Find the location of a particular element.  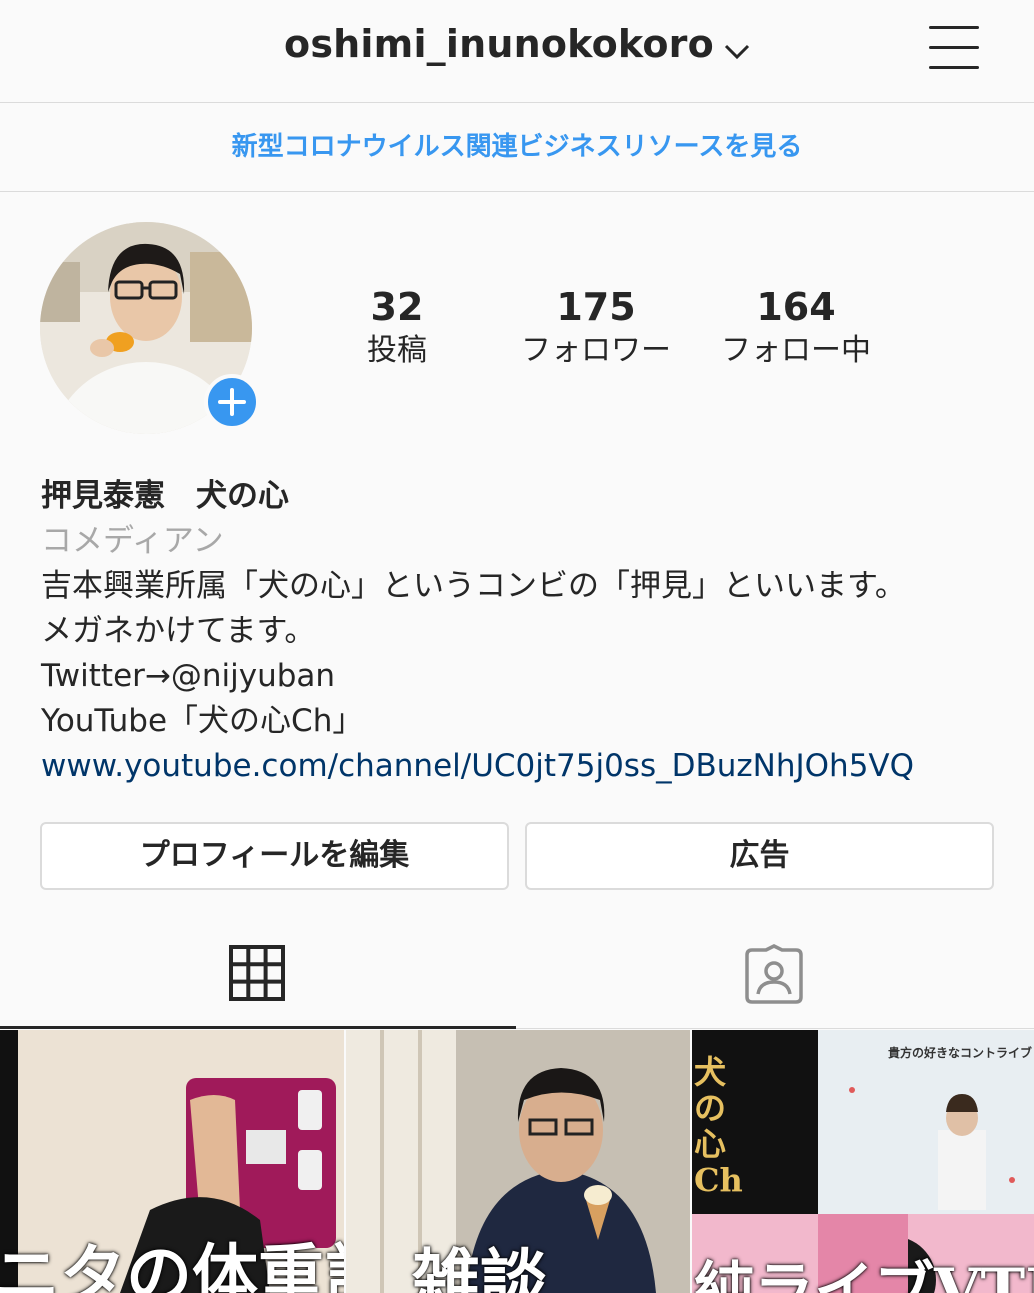

edit-profile-button: プロフィールを編集 is located at coordinates (274, 856).